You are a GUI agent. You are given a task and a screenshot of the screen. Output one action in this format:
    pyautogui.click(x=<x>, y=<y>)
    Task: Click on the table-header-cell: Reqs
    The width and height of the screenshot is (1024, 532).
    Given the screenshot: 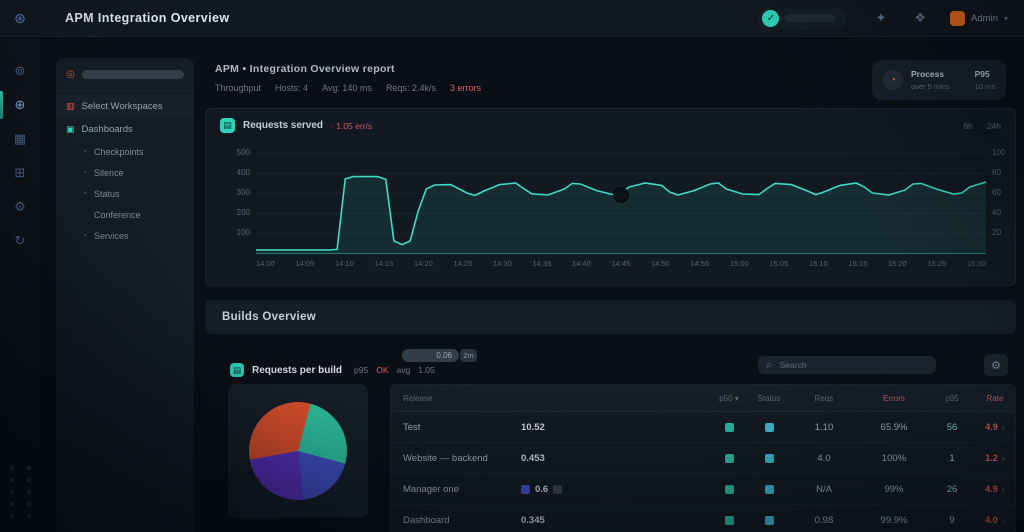 What is the action you would take?
    pyautogui.click(x=824, y=398)
    